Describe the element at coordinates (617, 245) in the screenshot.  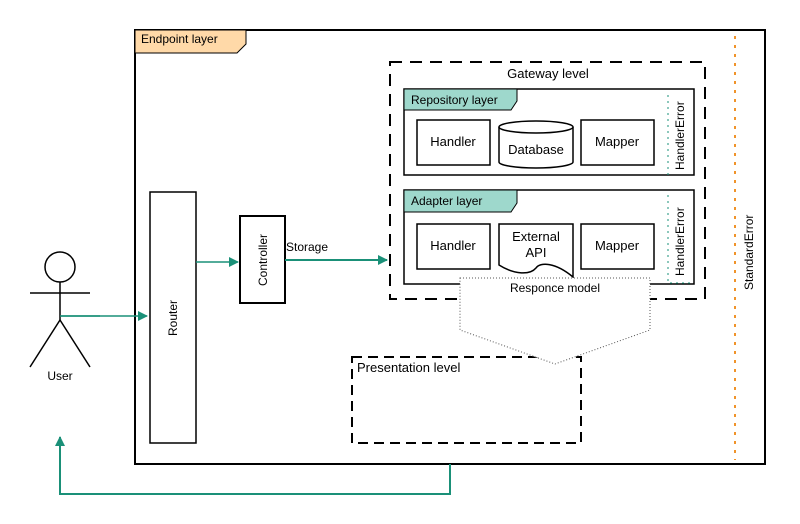
I see `adapter-mapper-label: Mapper` at that location.